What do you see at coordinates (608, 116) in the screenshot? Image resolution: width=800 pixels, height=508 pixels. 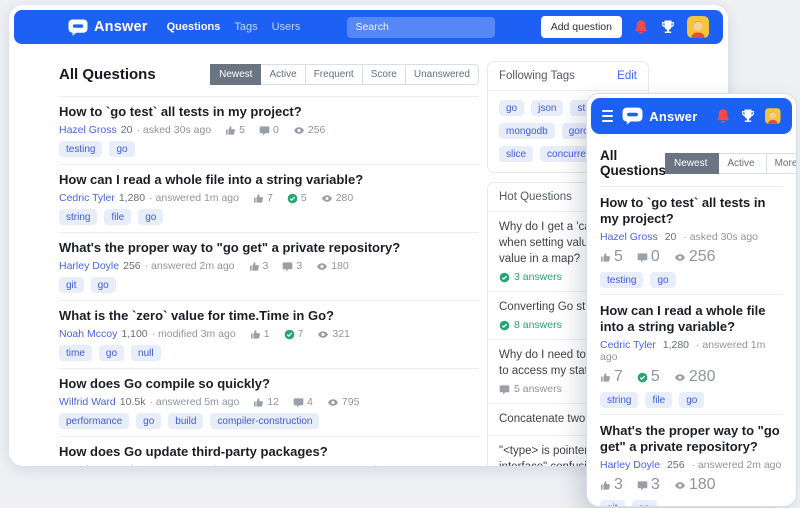 I see `menu-hamburger-icon` at bounding box center [608, 116].